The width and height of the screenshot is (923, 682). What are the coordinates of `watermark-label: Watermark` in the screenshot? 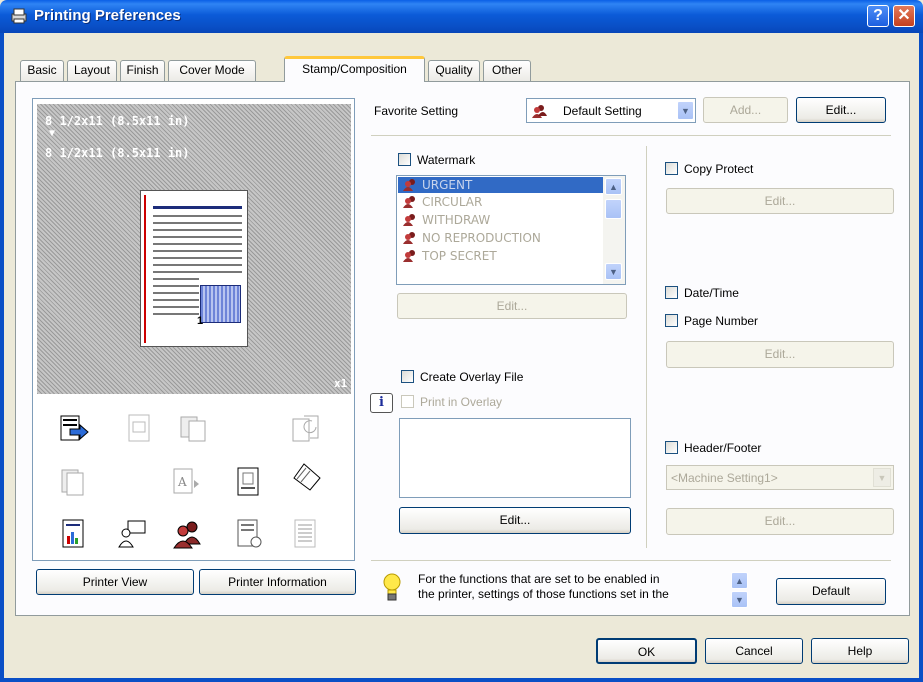 It's located at (446, 160).